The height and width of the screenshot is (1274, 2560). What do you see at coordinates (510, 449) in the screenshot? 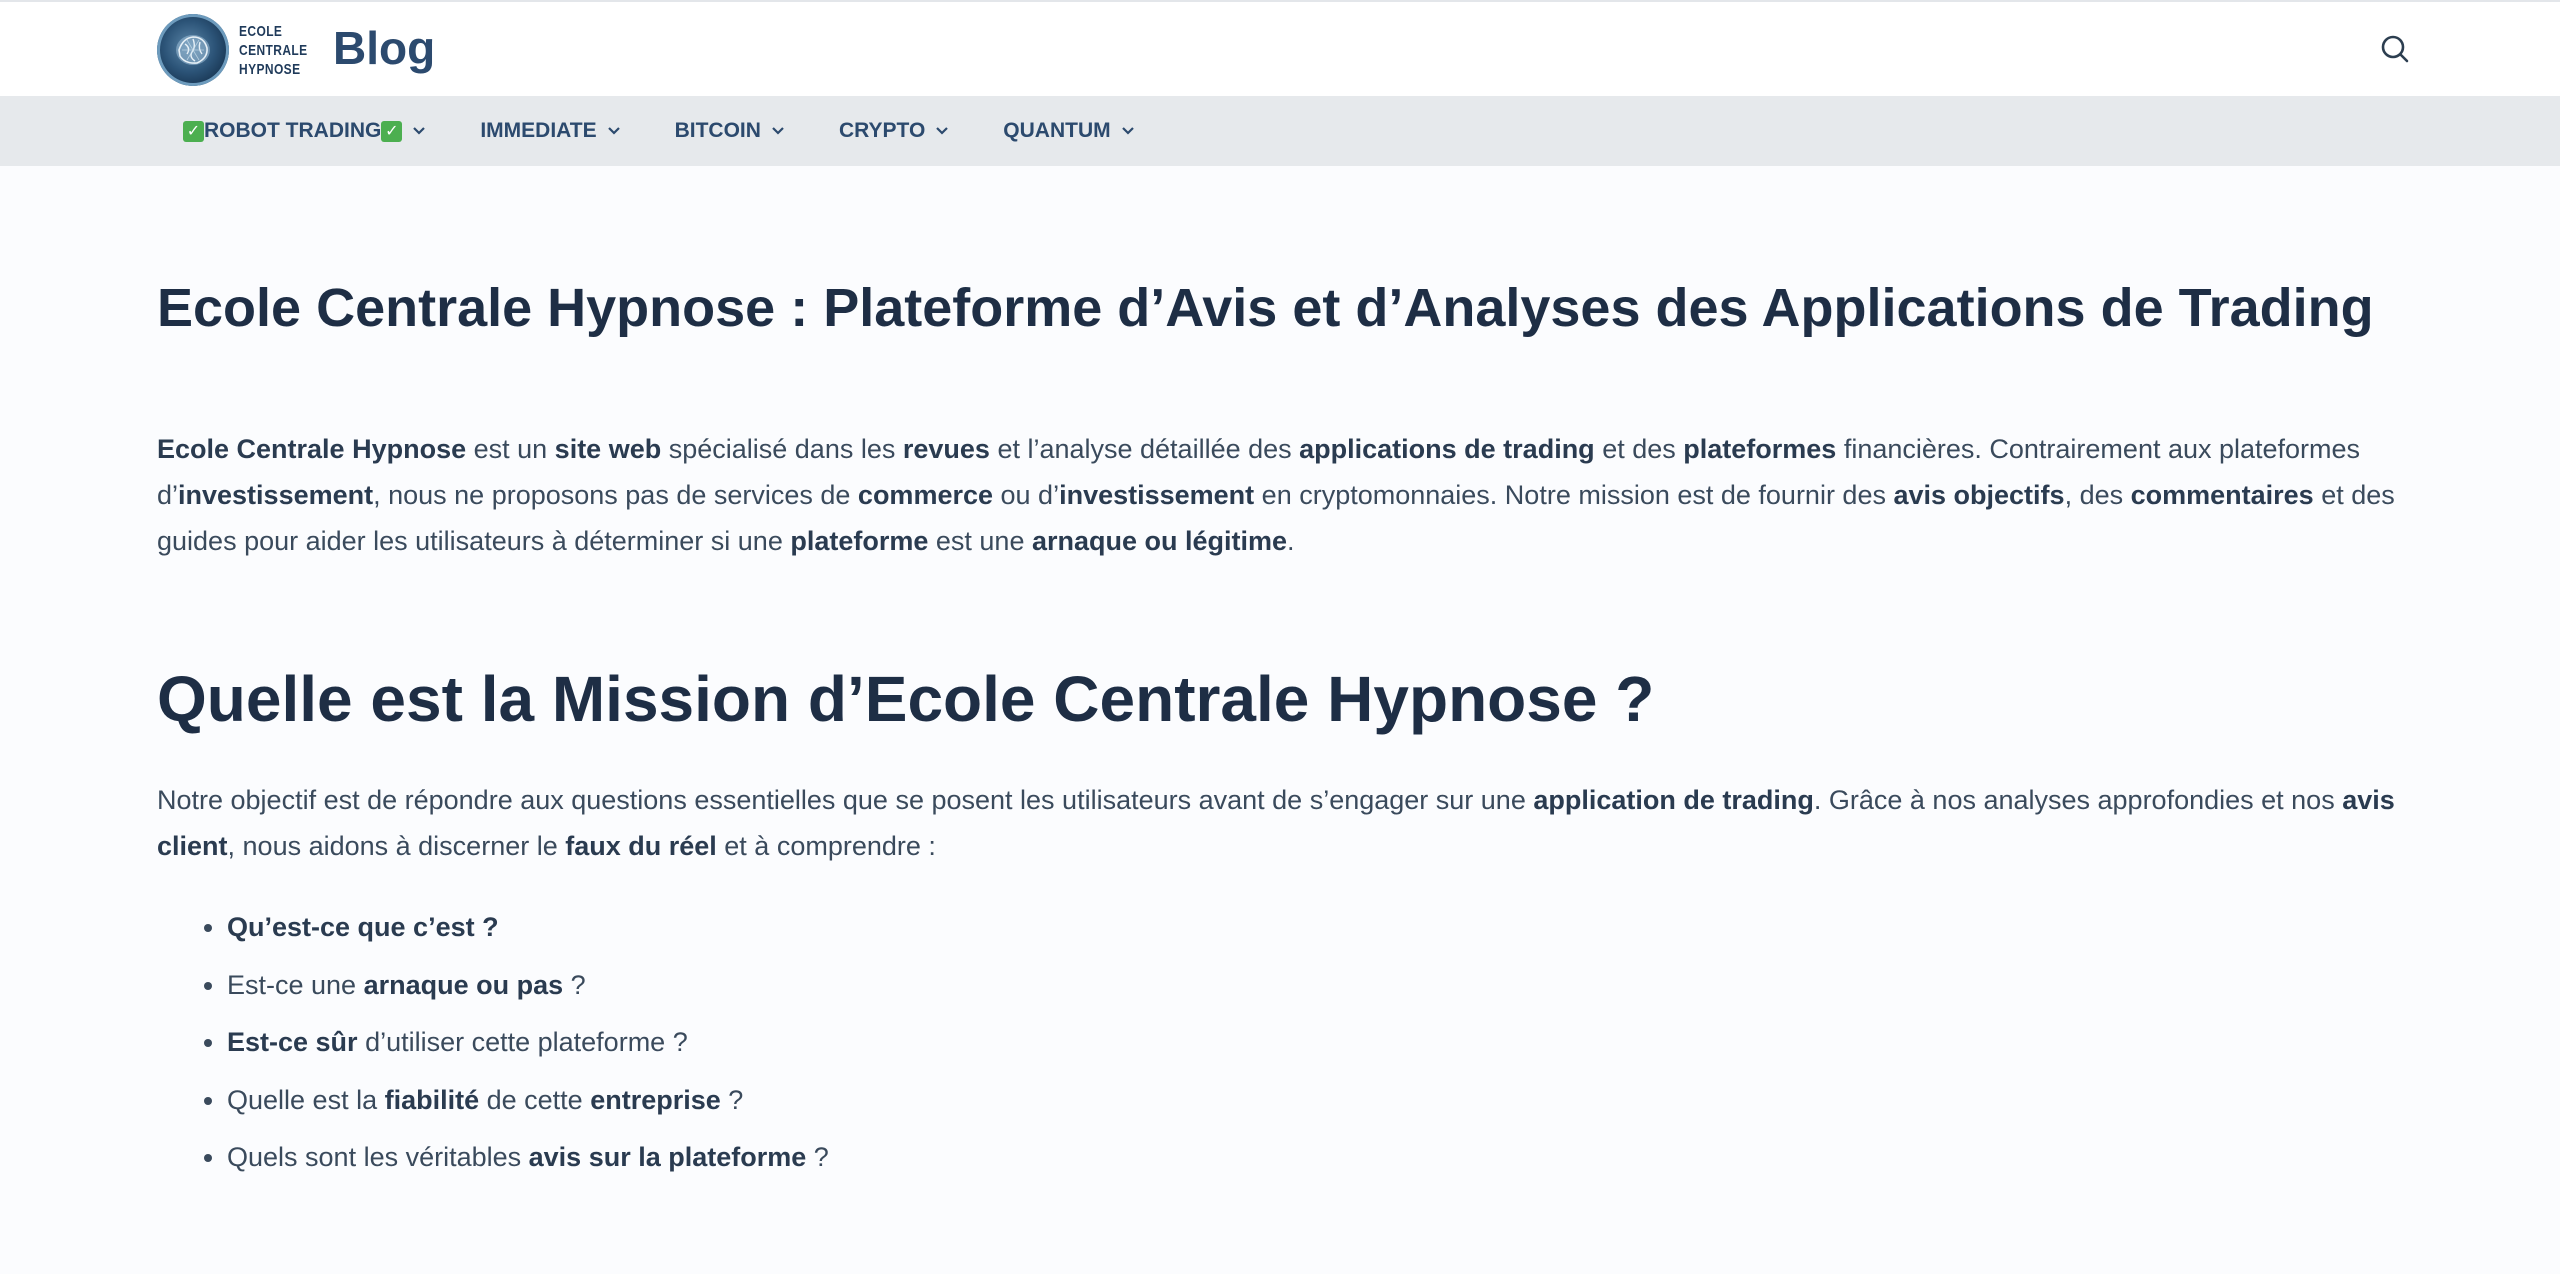
I see `text: est un` at bounding box center [510, 449].